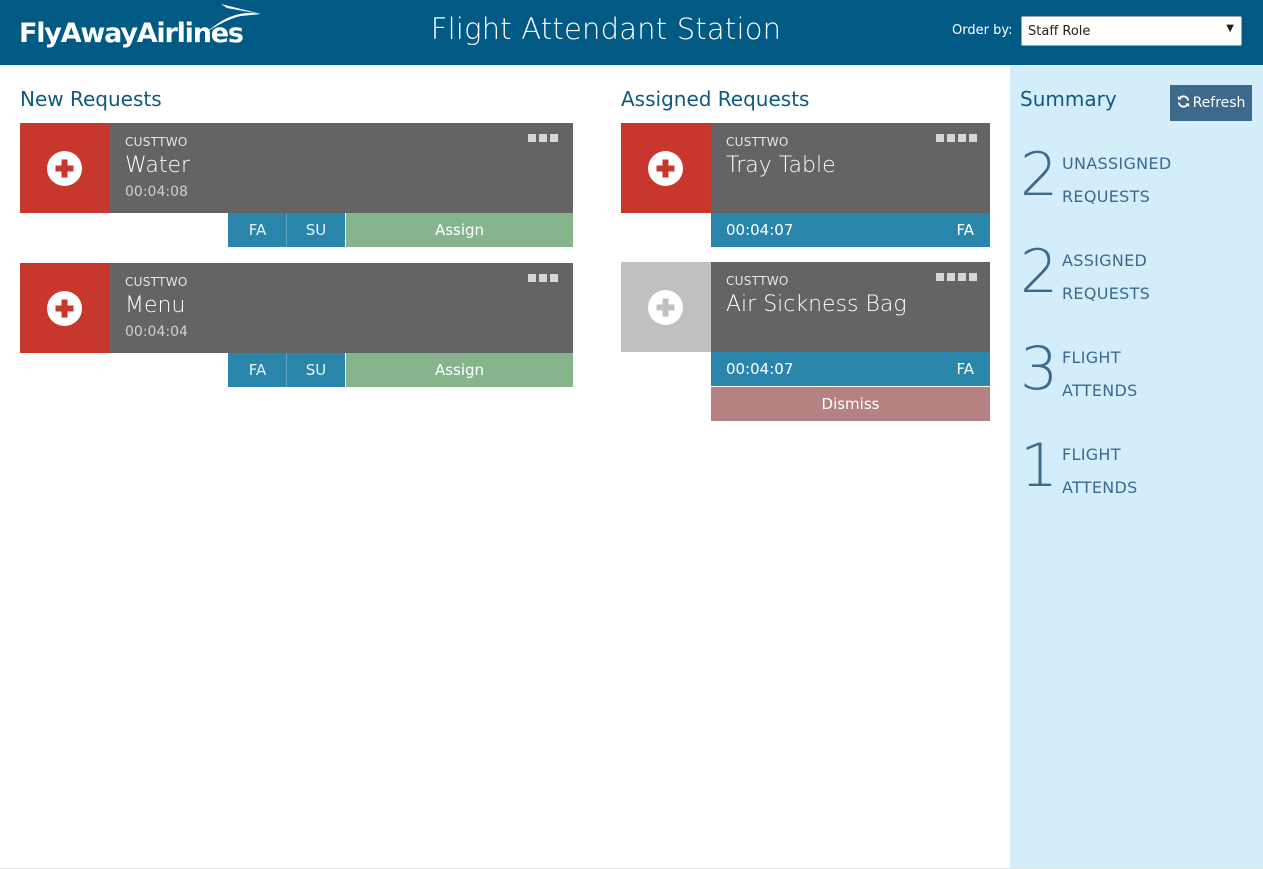 The width and height of the screenshot is (1263, 869). What do you see at coordinates (155, 305) in the screenshot?
I see `request-item: Menu` at bounding box center [155, 305].